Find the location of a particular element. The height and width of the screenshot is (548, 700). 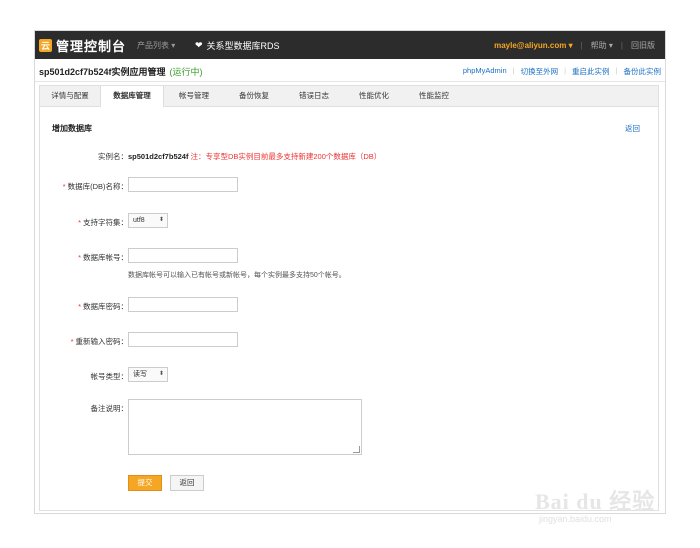

charset-label-text: 支持字符集： is located at coordinates (105, 222).